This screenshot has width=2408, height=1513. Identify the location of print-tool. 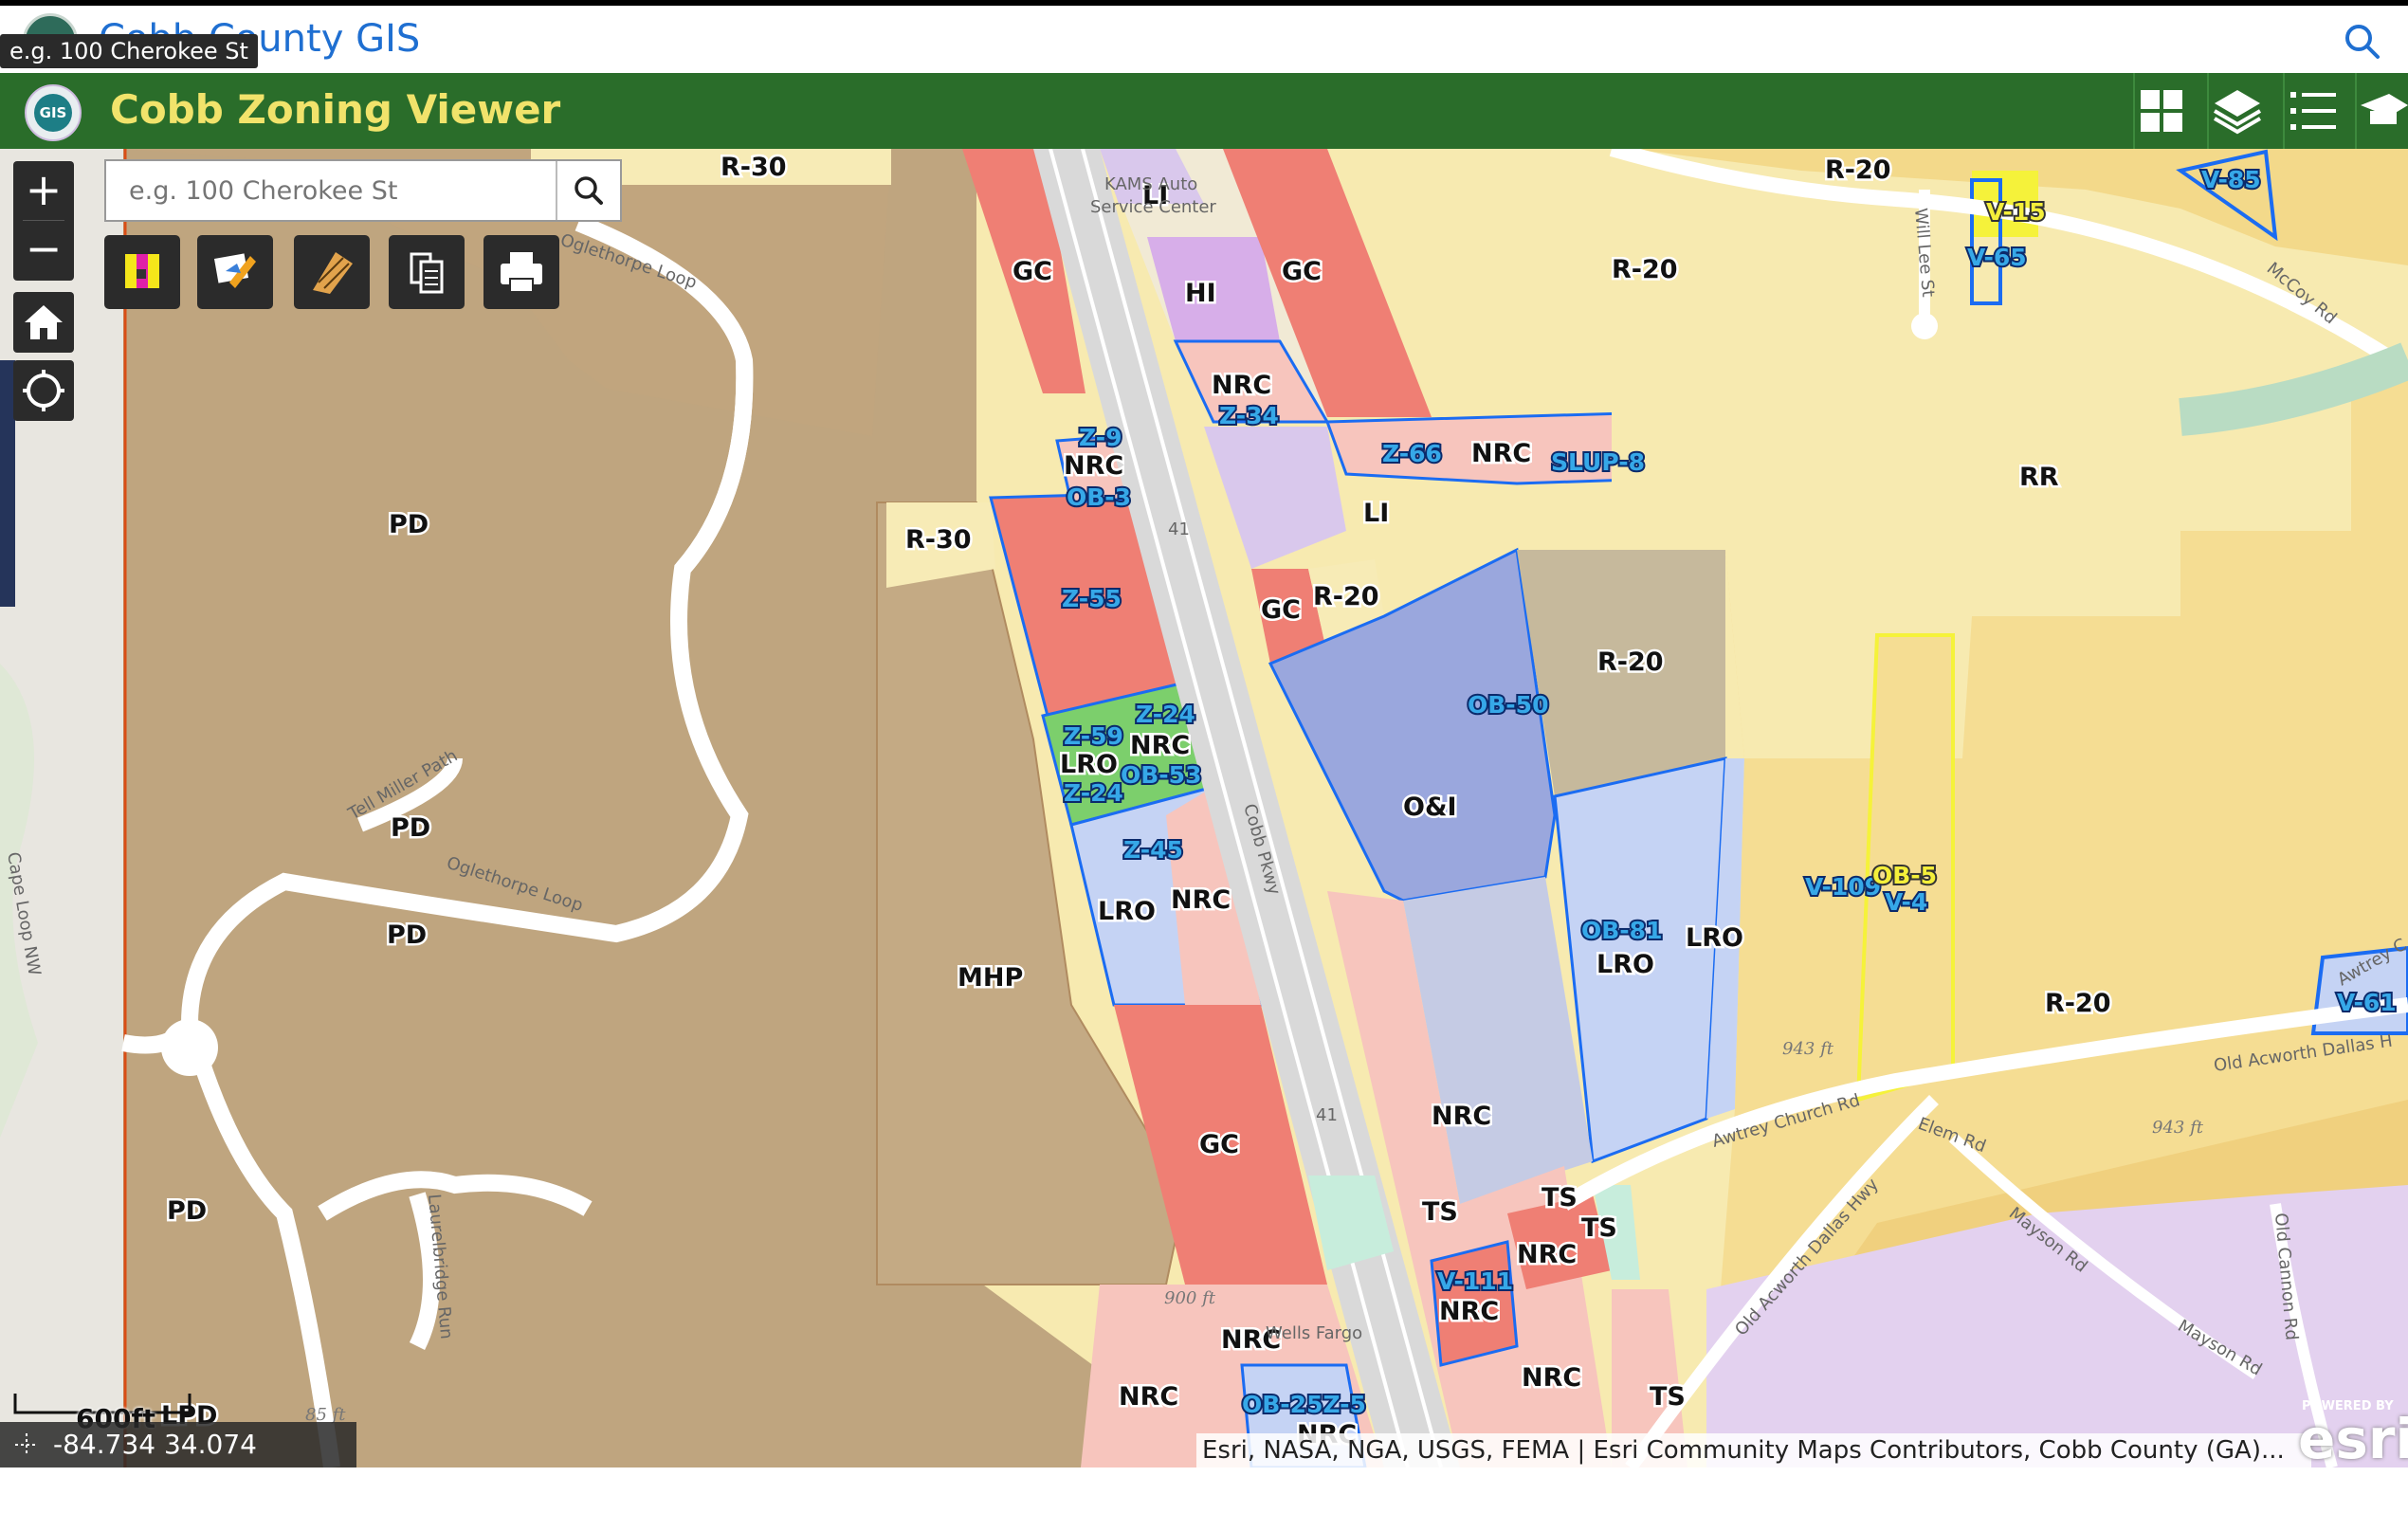
(521, 272).